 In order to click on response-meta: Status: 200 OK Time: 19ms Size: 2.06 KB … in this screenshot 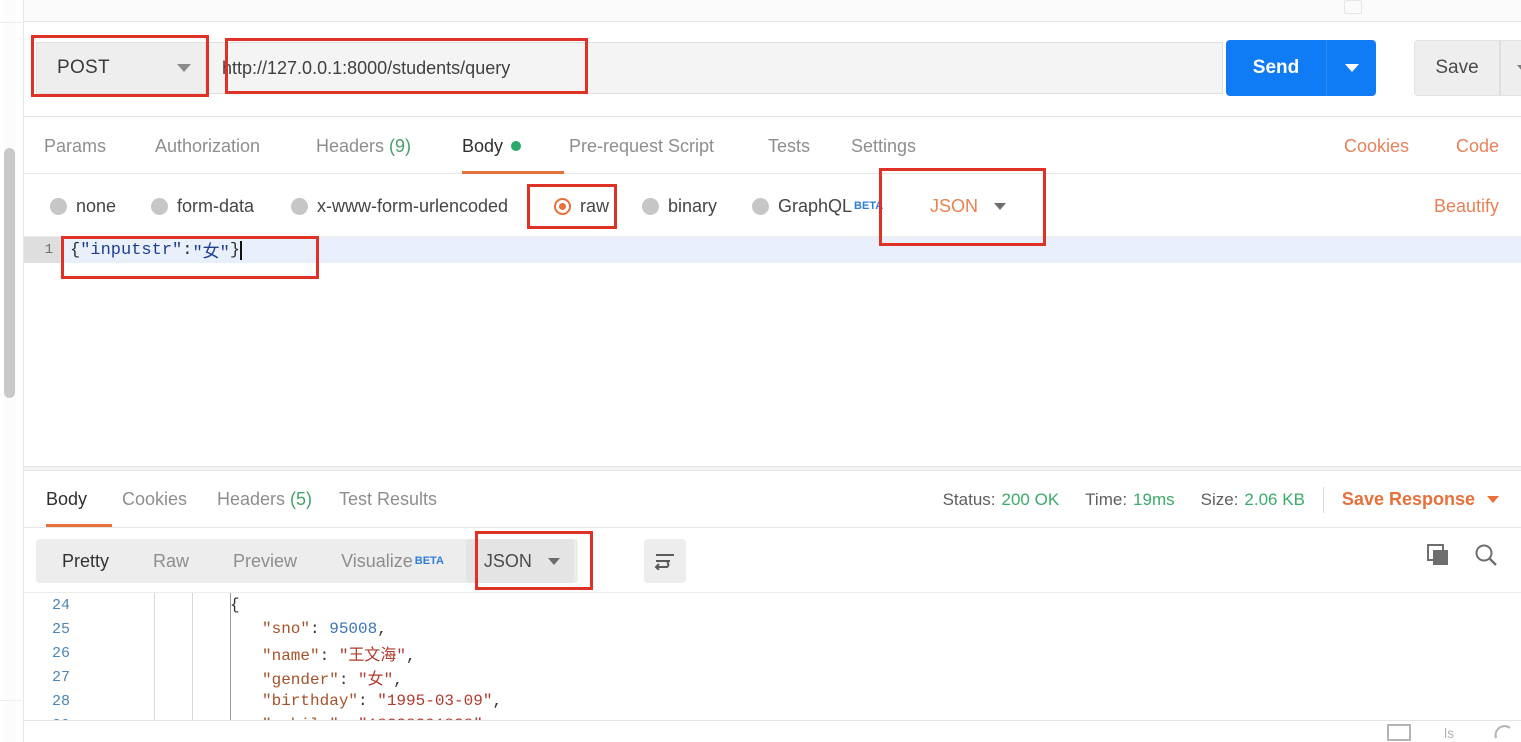, I will do `click(1208, 499)`.